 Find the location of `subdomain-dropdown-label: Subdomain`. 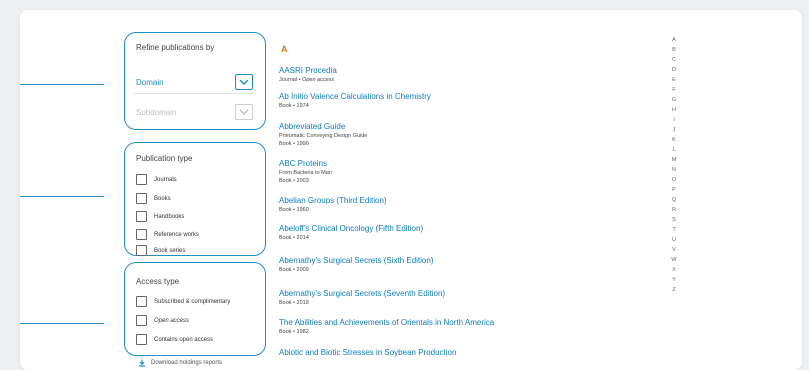

subdomain-dropdown-label: Subdomain is located at coordinates (156, 112).